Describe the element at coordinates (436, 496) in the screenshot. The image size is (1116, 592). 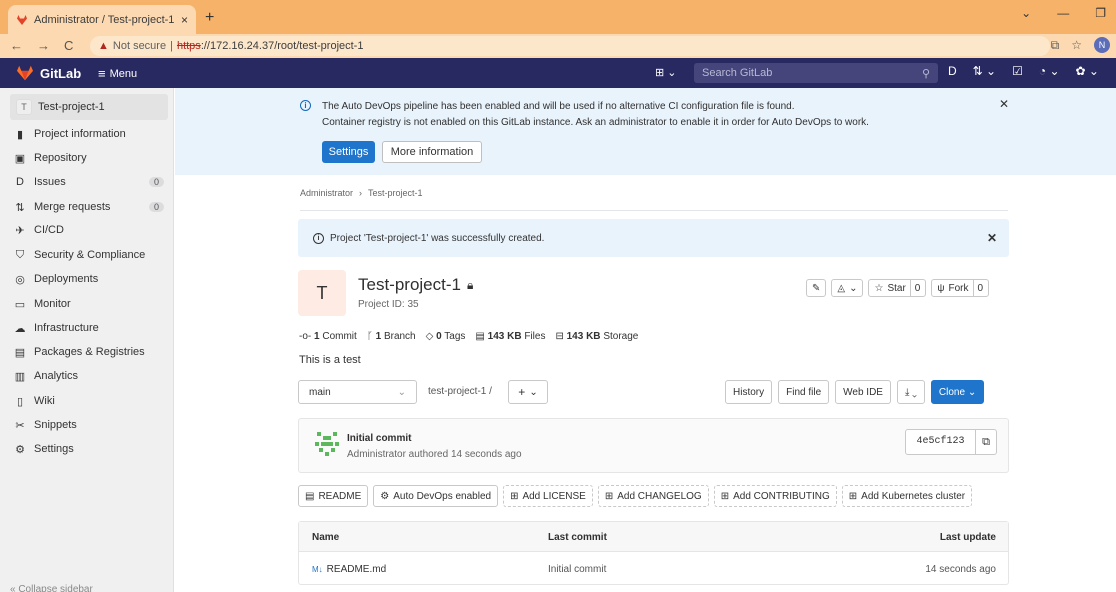
I see `auto-devops-button: ⚙ Auto DevOps enabled` at that location.